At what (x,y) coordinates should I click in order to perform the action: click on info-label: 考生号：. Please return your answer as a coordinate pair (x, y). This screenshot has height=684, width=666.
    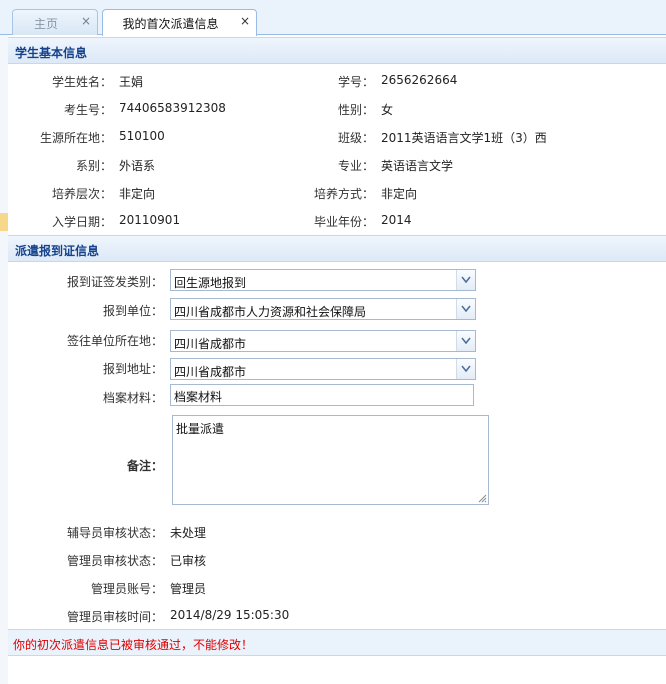
    Looking at the image, I should click on (87, 110).